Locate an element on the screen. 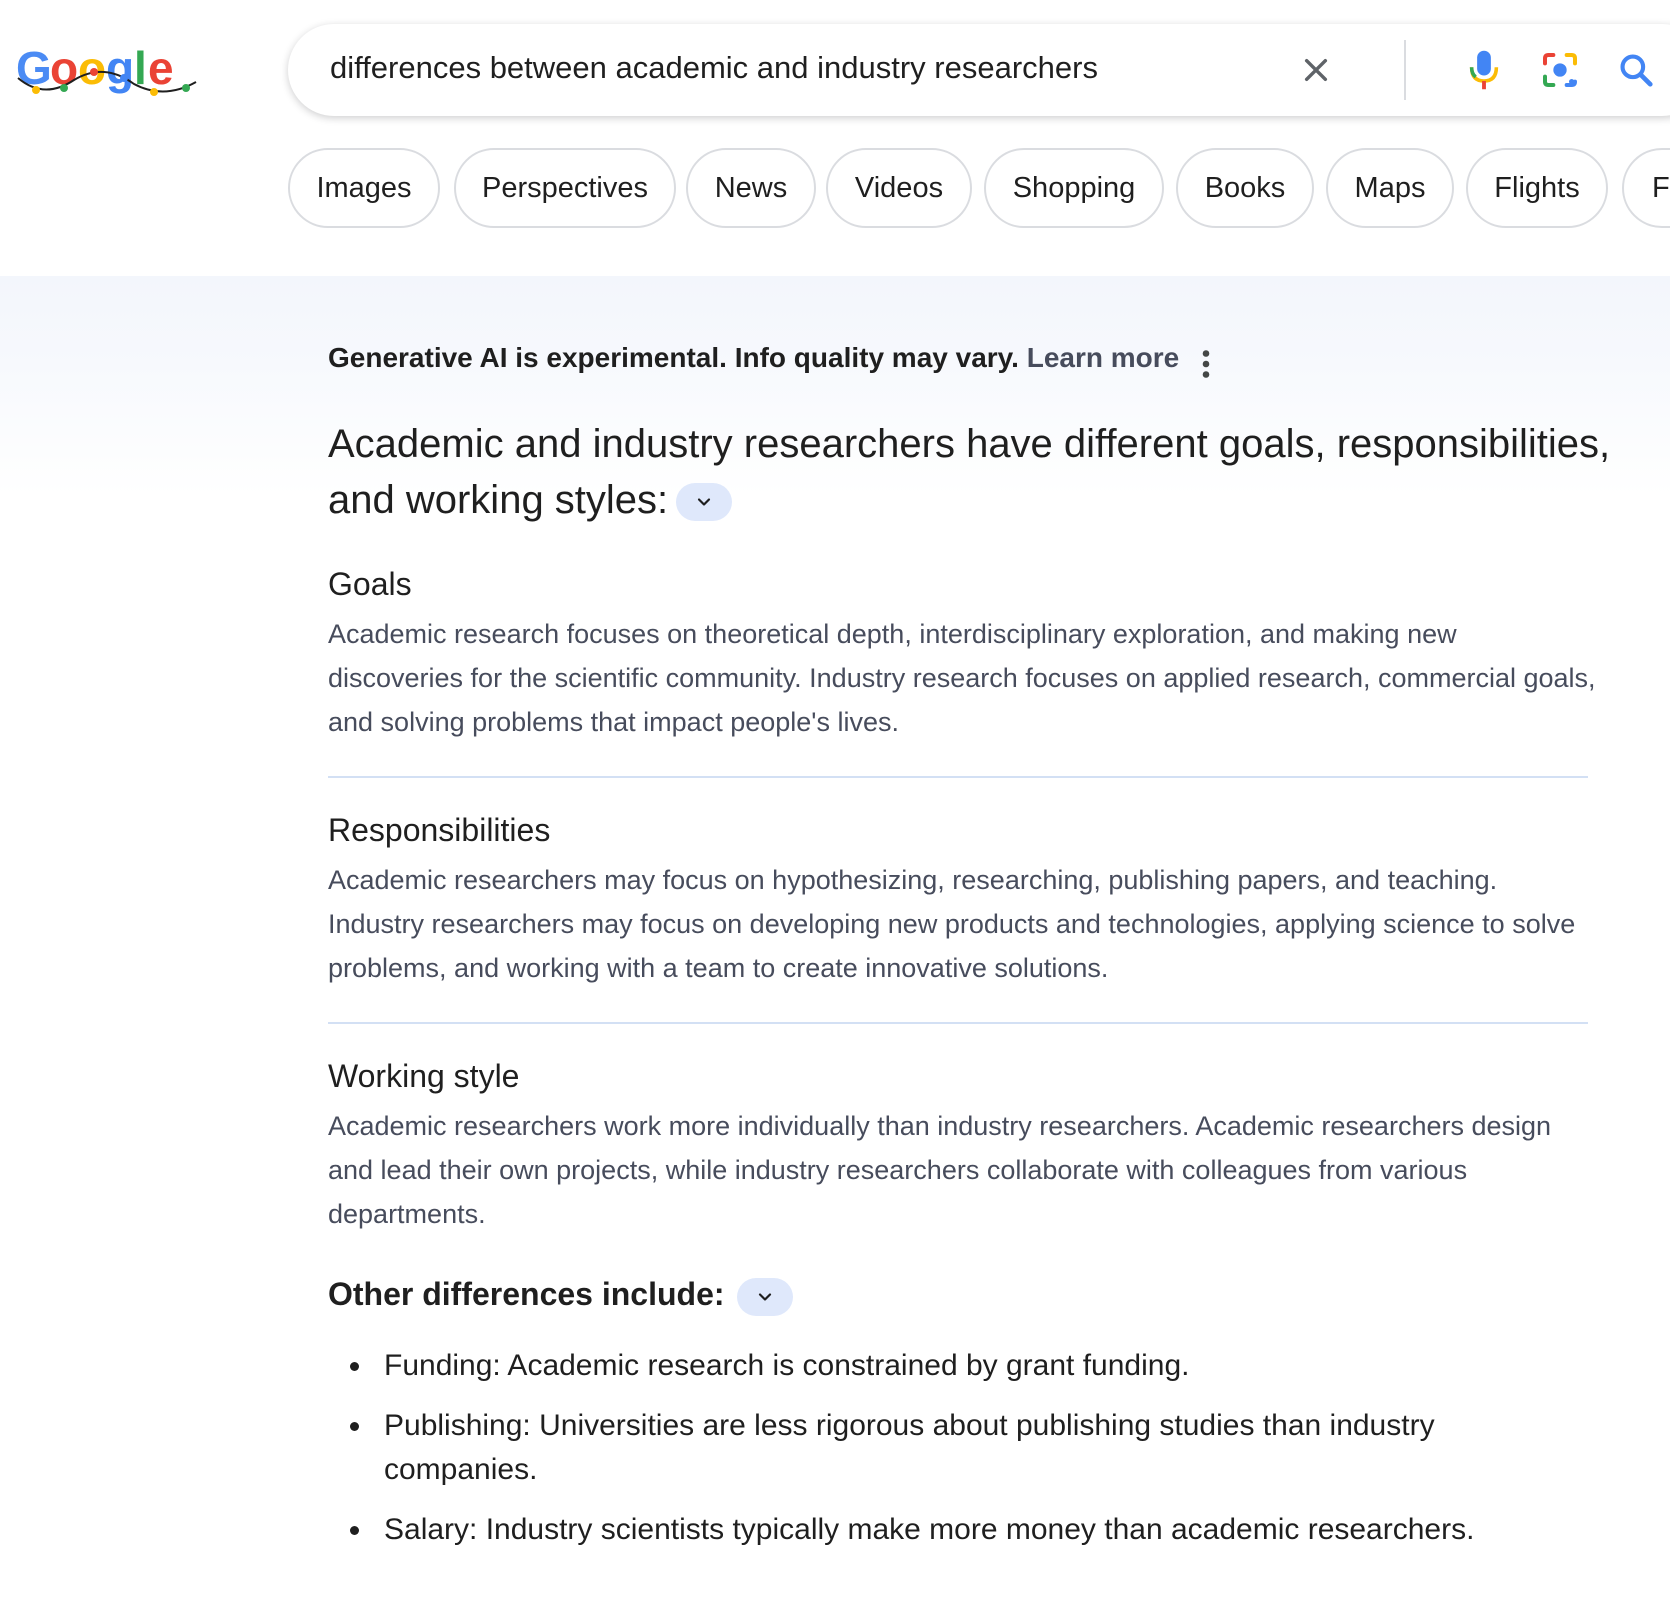 The height and width of the screenshot is (1598, 1670). expand-other-button is located at coordinates (764, 1296).